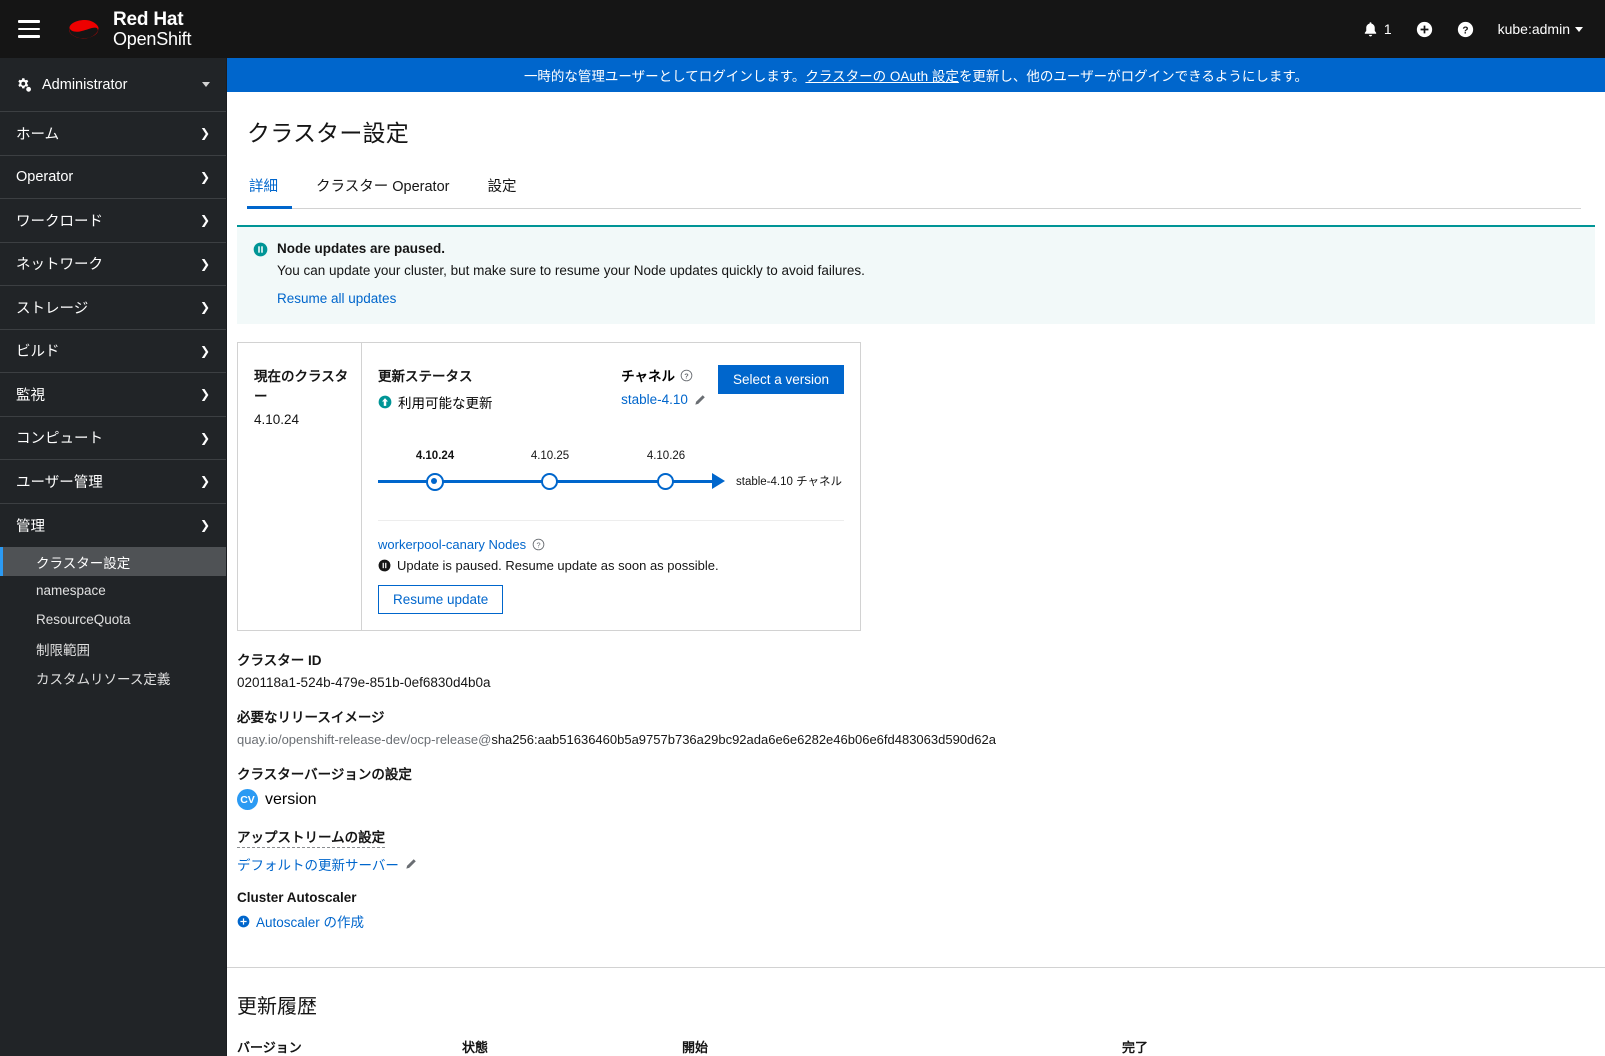 This screenshot has width=1605, height=1056. I want to click on column-header-started: 開始, so click(902, 1046).